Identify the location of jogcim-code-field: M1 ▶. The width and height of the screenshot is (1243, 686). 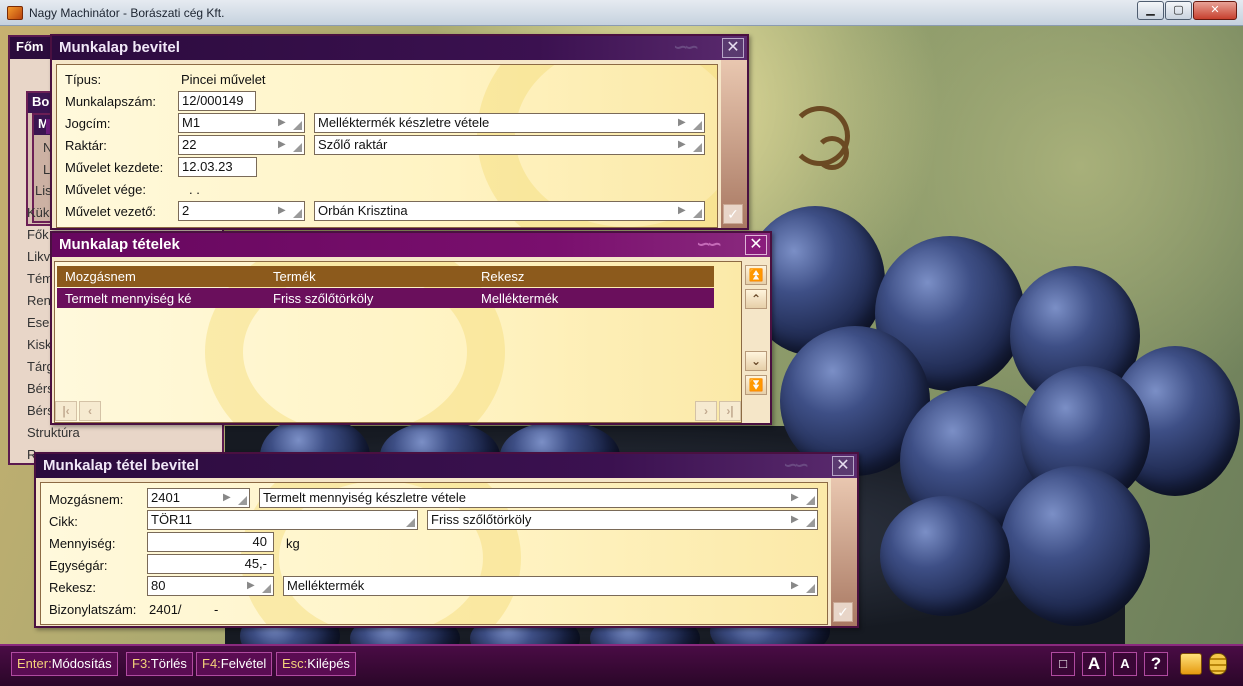
(241, 123).